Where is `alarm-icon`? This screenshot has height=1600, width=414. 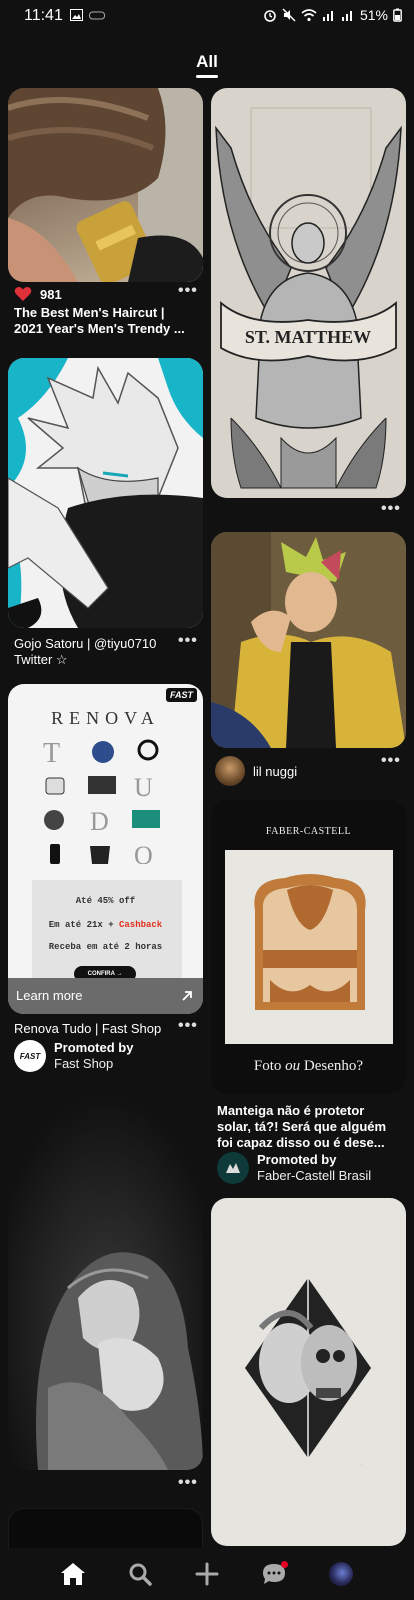 alarm-icon is located at coordinates (270, 16).